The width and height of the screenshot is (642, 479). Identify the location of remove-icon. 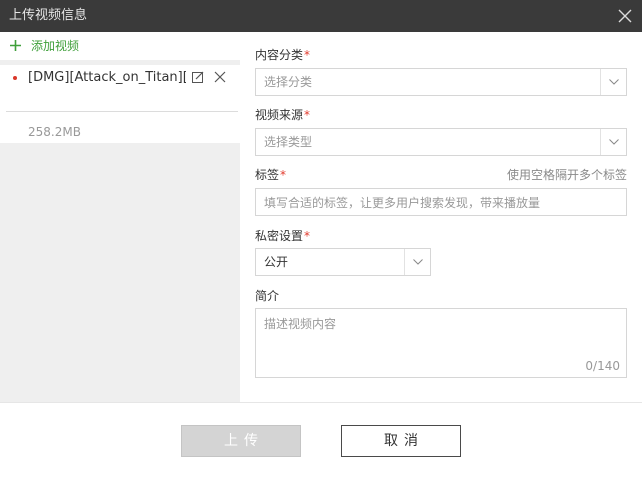
(220, 77).